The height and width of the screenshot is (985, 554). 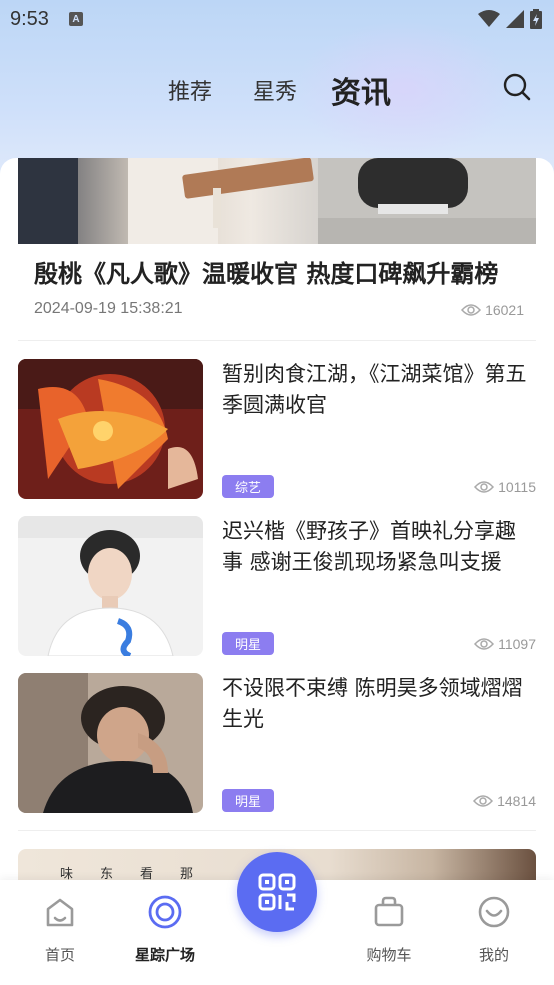 I want to click on tab-recommend: 推荐, so click(x=190, y=90).